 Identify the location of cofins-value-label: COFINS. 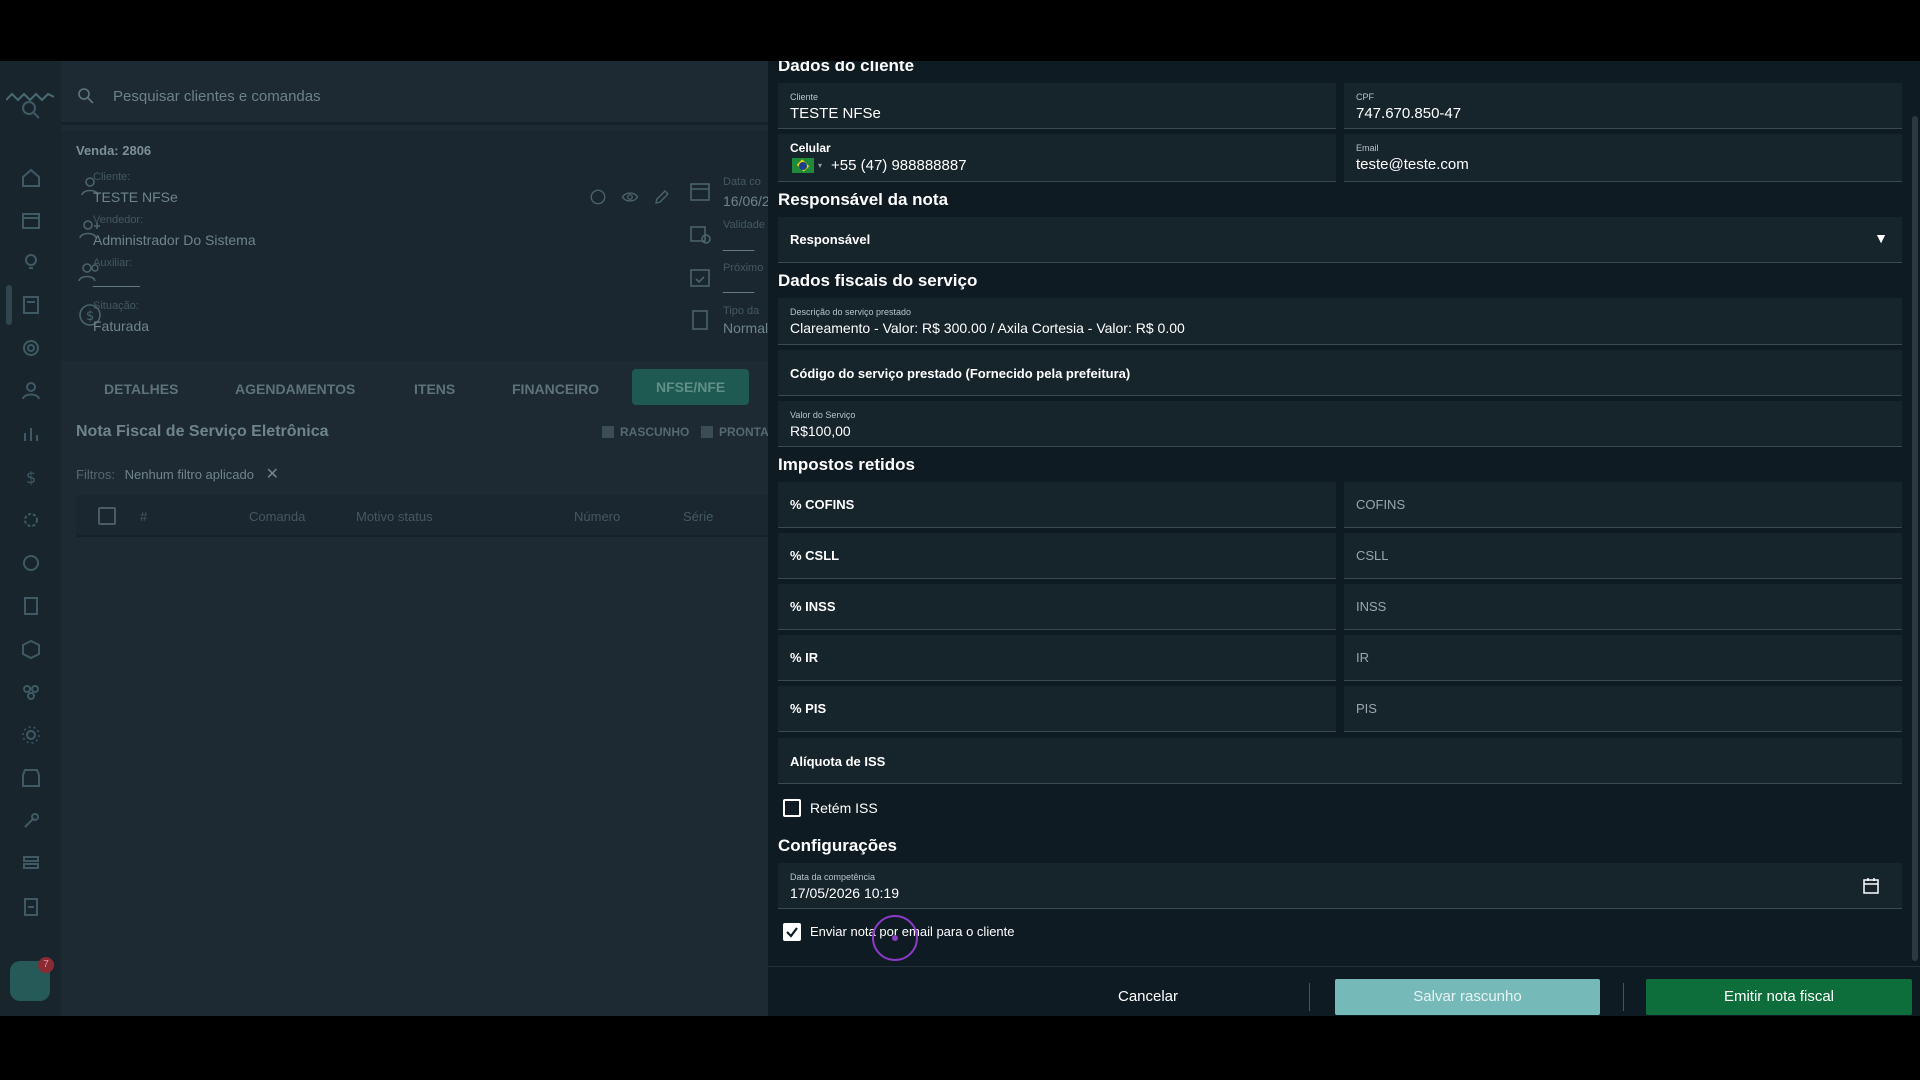
(1381, 504).